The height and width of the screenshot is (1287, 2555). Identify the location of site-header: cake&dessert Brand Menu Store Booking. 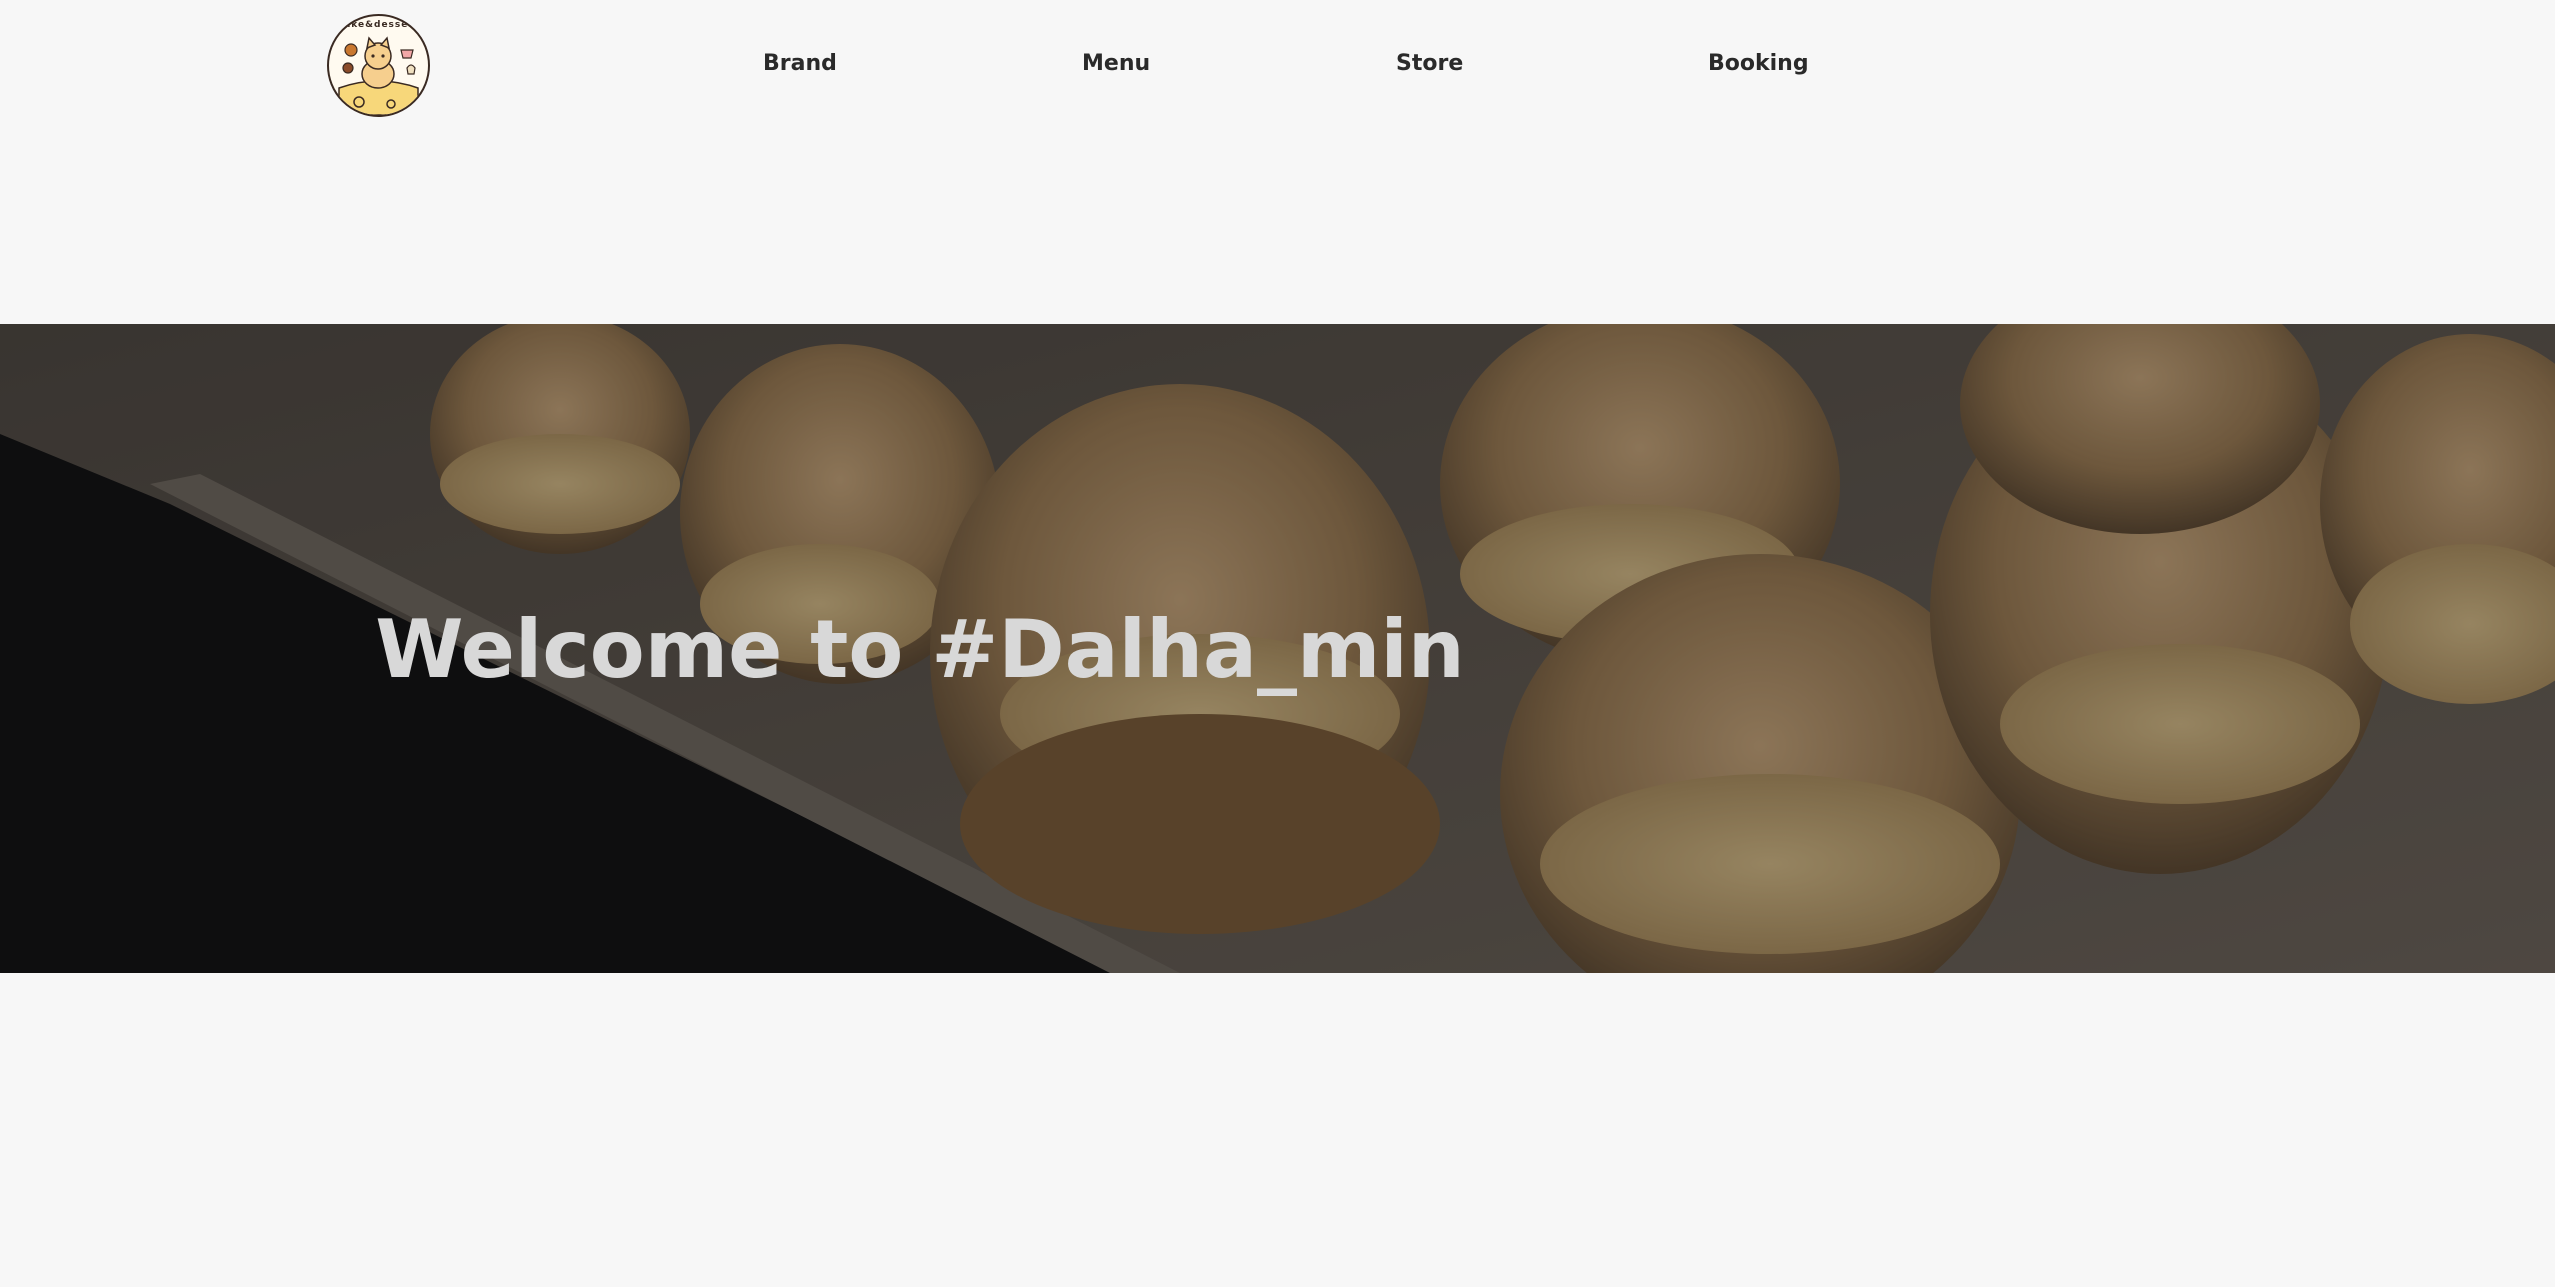
(1277, 65).